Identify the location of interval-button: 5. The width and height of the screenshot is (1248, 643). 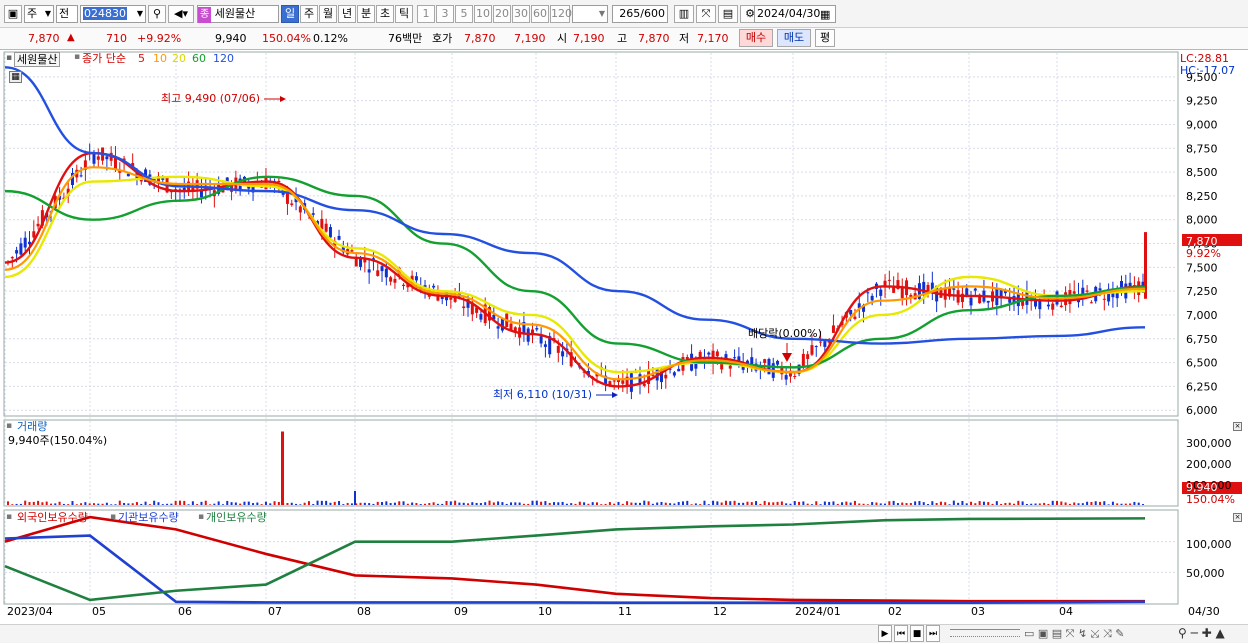
(464, 14).